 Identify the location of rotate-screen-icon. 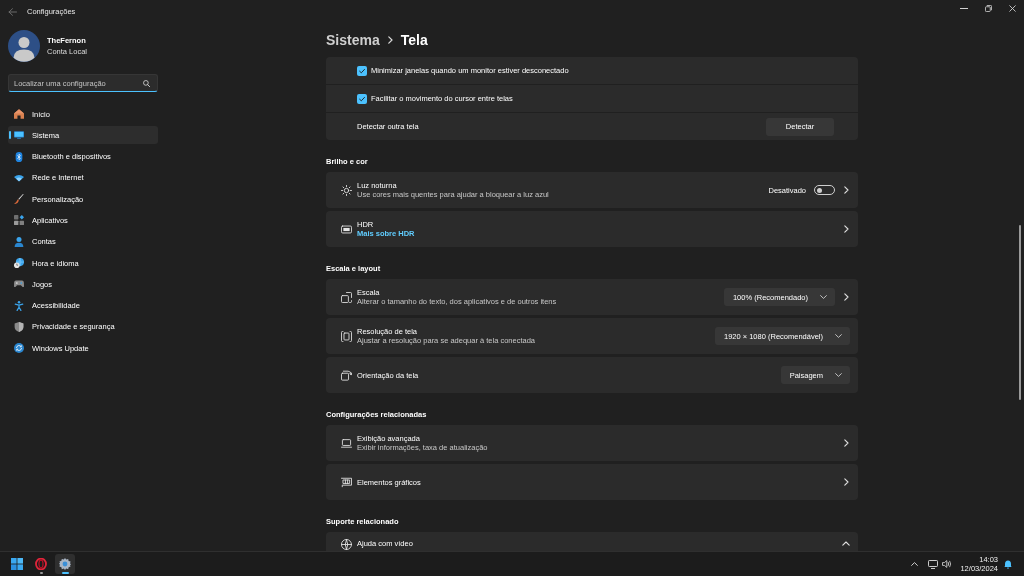
(346, 375).